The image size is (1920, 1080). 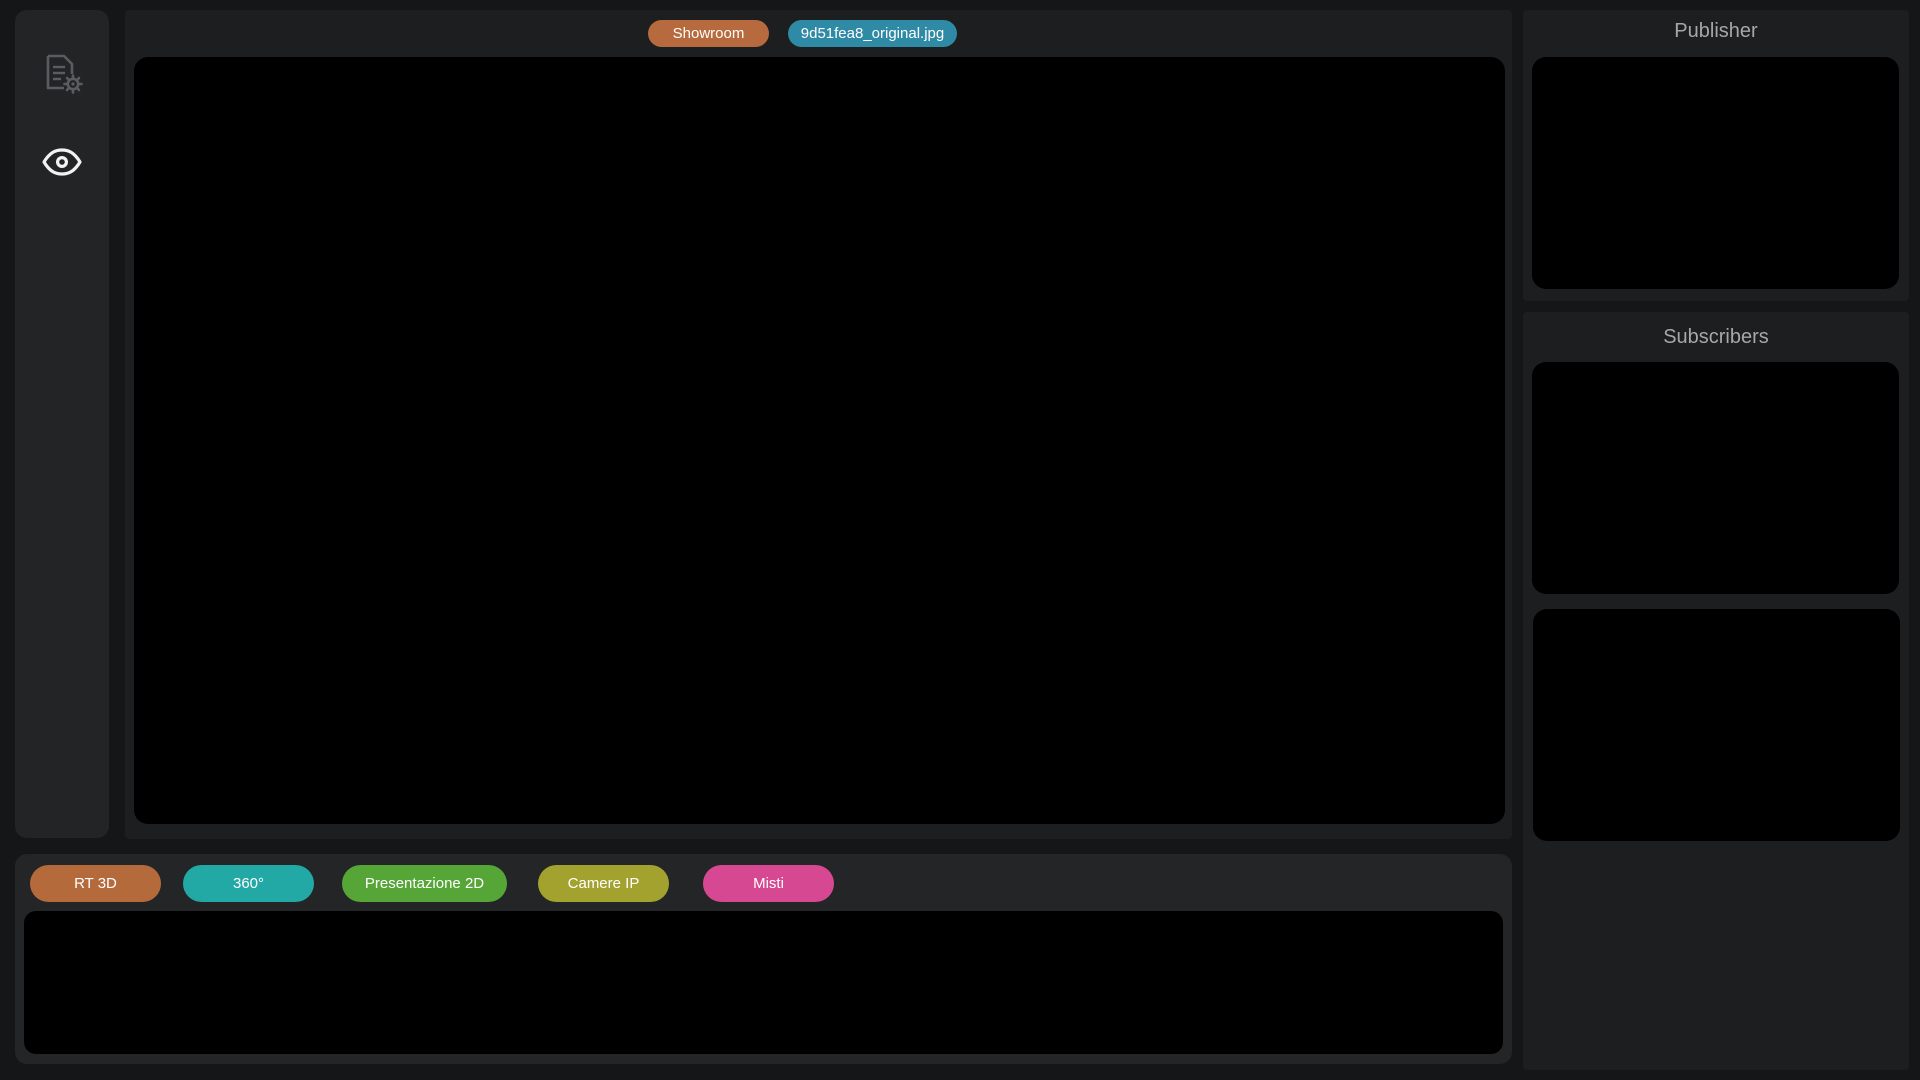 I want to click on eye-icon, so click(x=62, y=164).